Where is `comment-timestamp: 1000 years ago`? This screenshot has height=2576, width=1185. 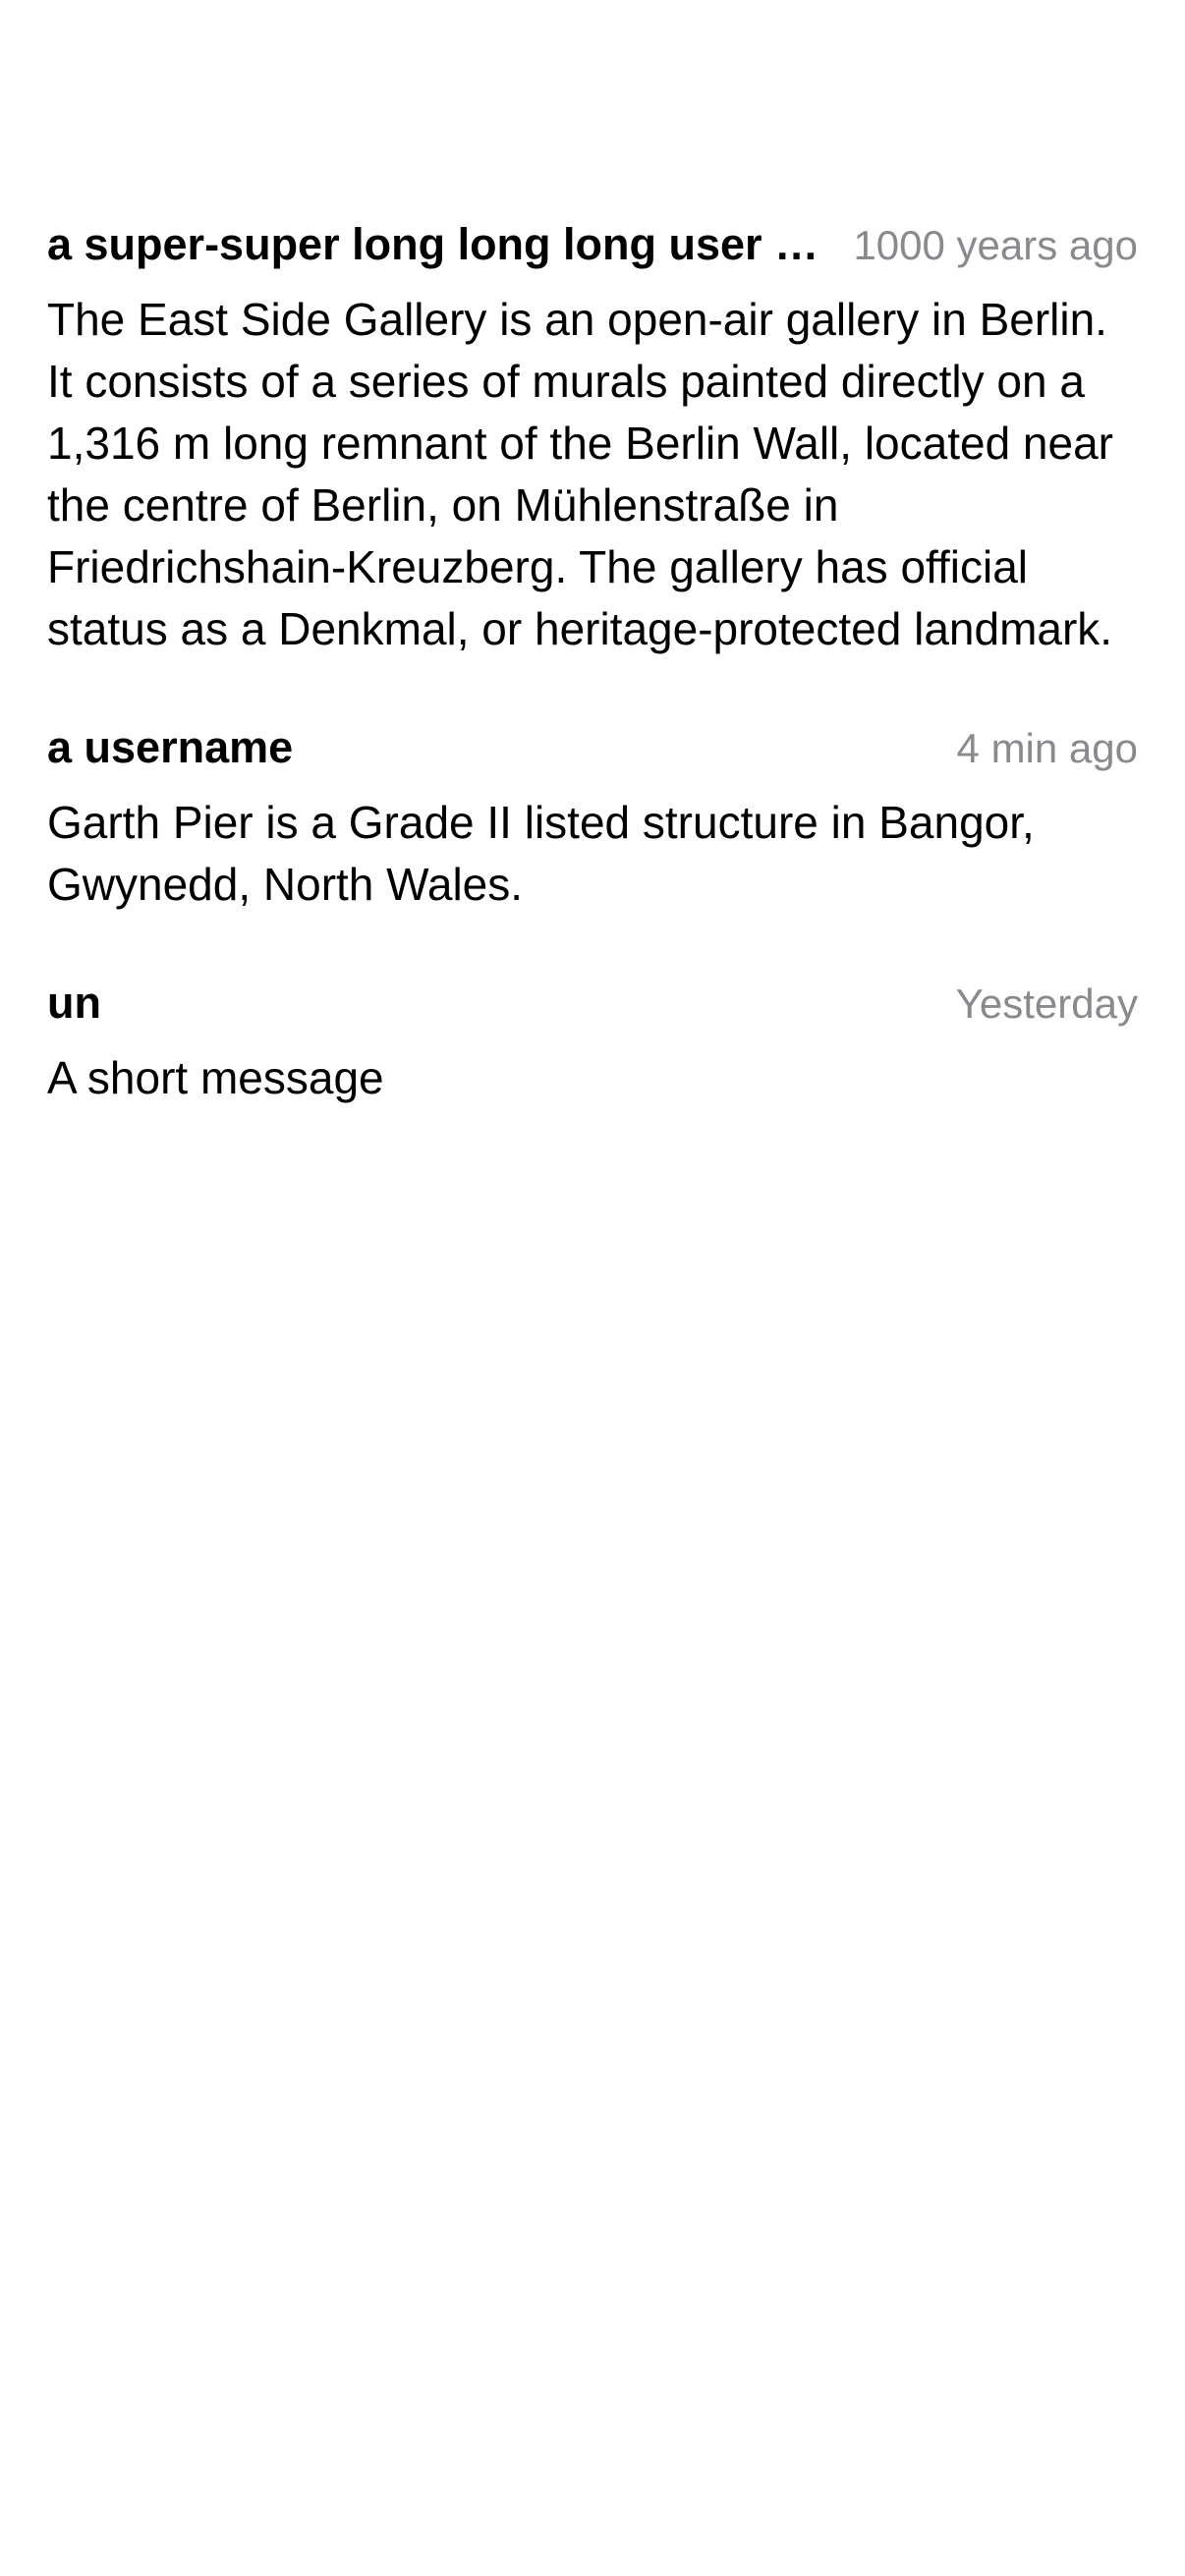
comment-timestamp: 1000 years ago is located at coordinates (996, 245).